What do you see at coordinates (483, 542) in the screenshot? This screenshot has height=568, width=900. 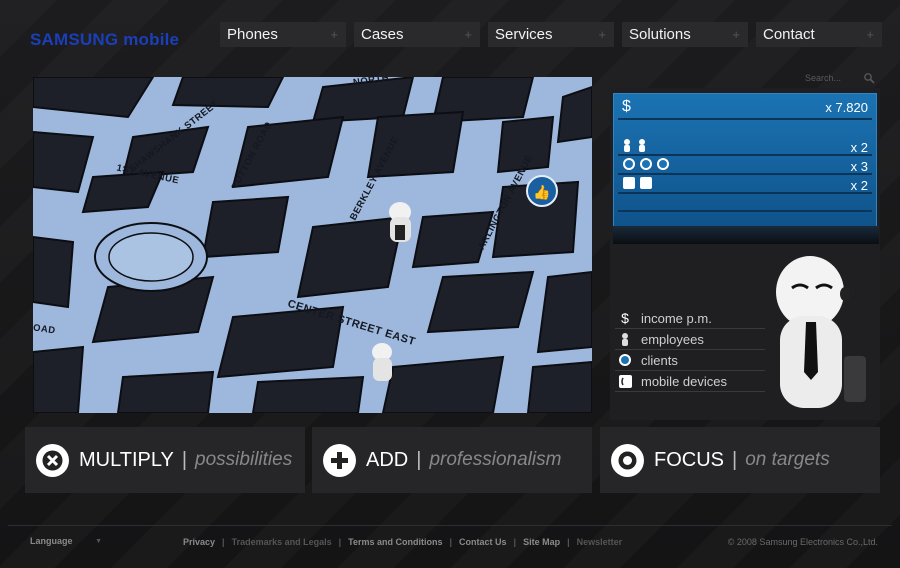 I see `footer-link-contact: Contact Us` at bounding box center [483, 542].